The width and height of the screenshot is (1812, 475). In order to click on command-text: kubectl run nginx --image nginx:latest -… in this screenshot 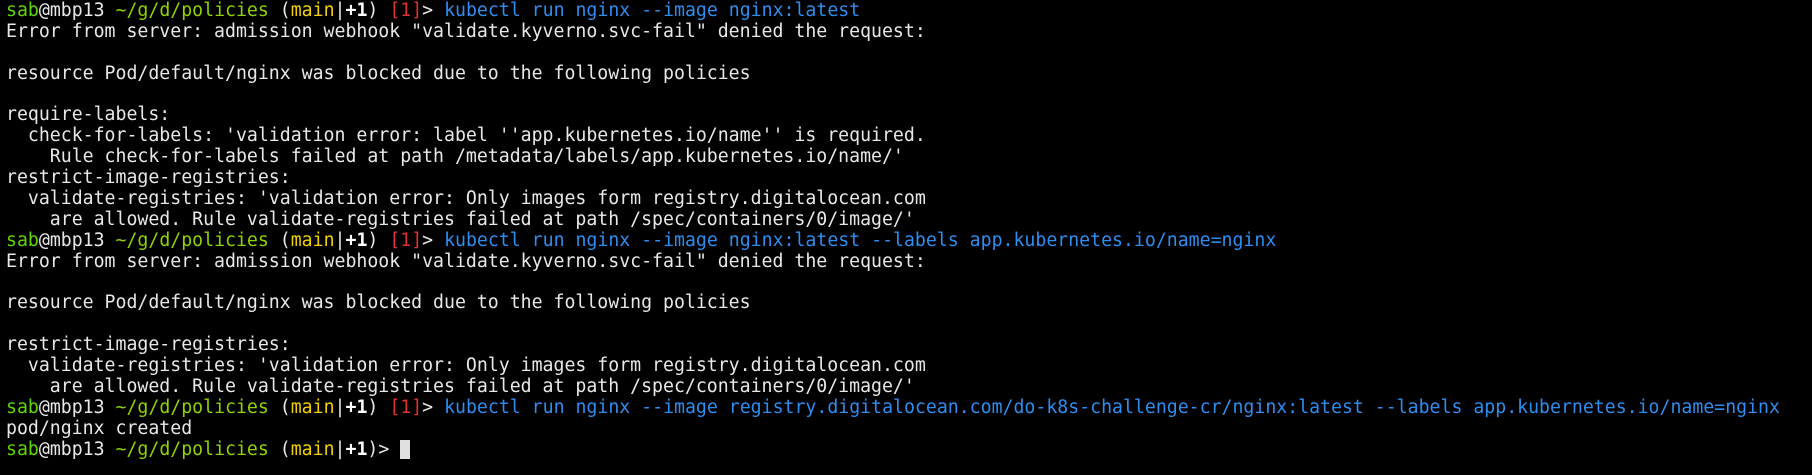, I will do `click(860, 240)`.